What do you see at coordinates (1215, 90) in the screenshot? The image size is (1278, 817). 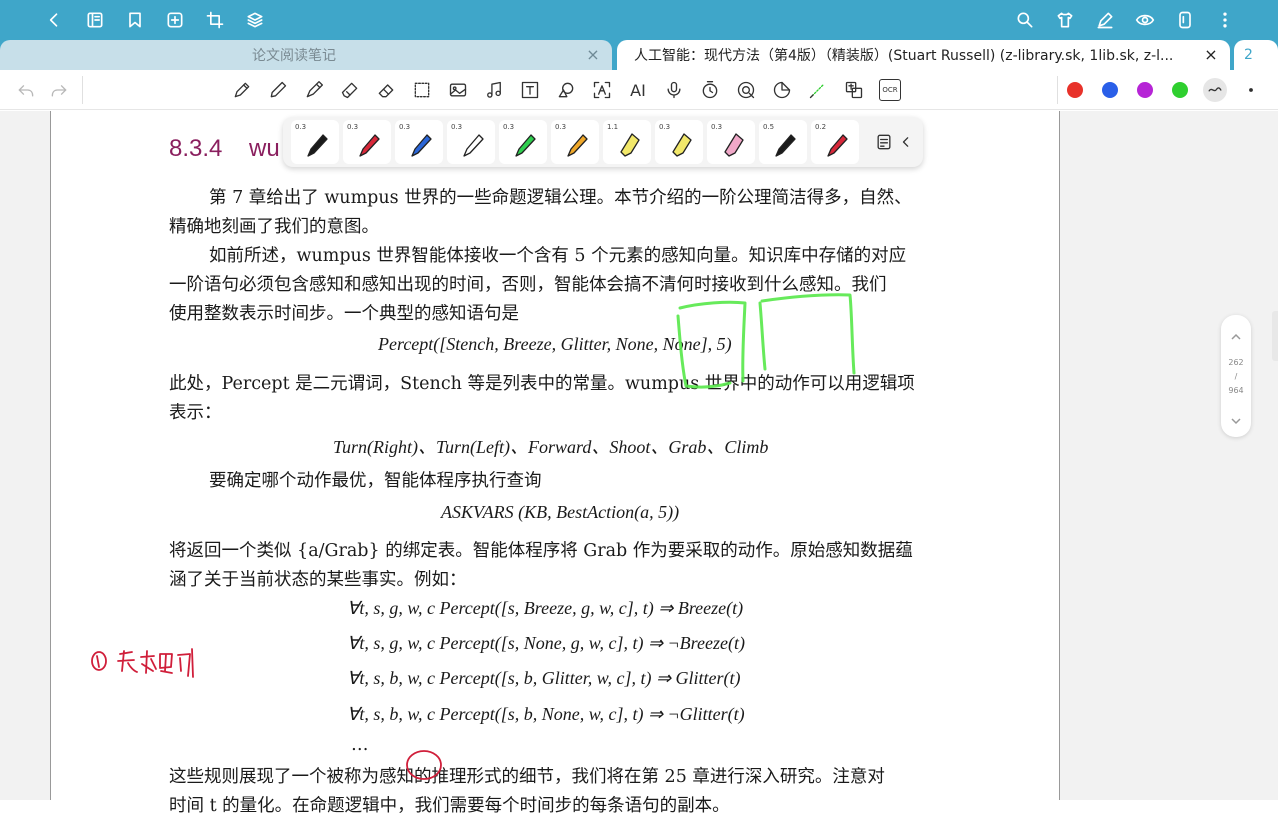 I see `stroke-style-icon` at bounding box center [1215, 90].